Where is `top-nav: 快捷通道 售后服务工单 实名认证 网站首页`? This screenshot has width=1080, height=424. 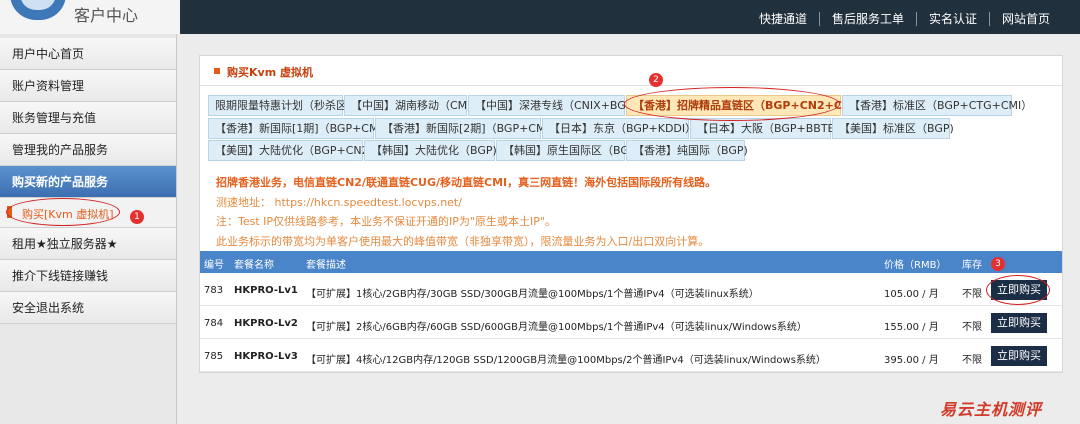
top-nav: 快捷通道 售后服务工单 实名认证 网站首页 is located at coordinates (904, 18).